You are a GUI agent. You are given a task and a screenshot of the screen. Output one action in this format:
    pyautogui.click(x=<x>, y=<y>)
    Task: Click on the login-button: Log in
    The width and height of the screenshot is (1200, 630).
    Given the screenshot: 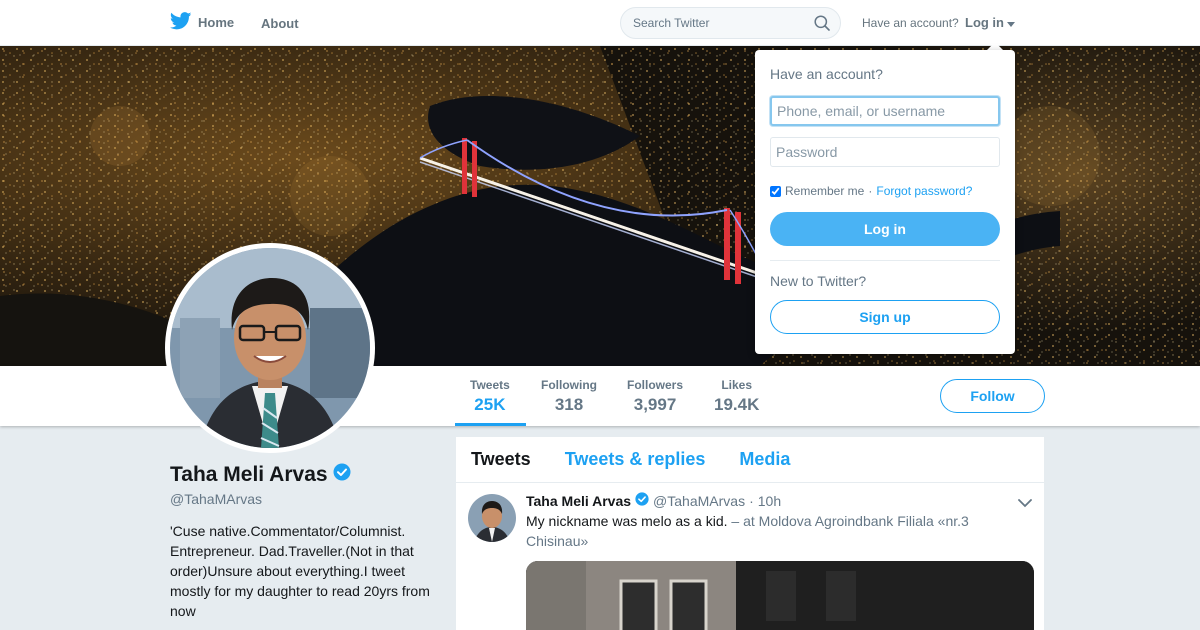 What is the action you would take?
    pyautogui.click(x=885, y=229)
    